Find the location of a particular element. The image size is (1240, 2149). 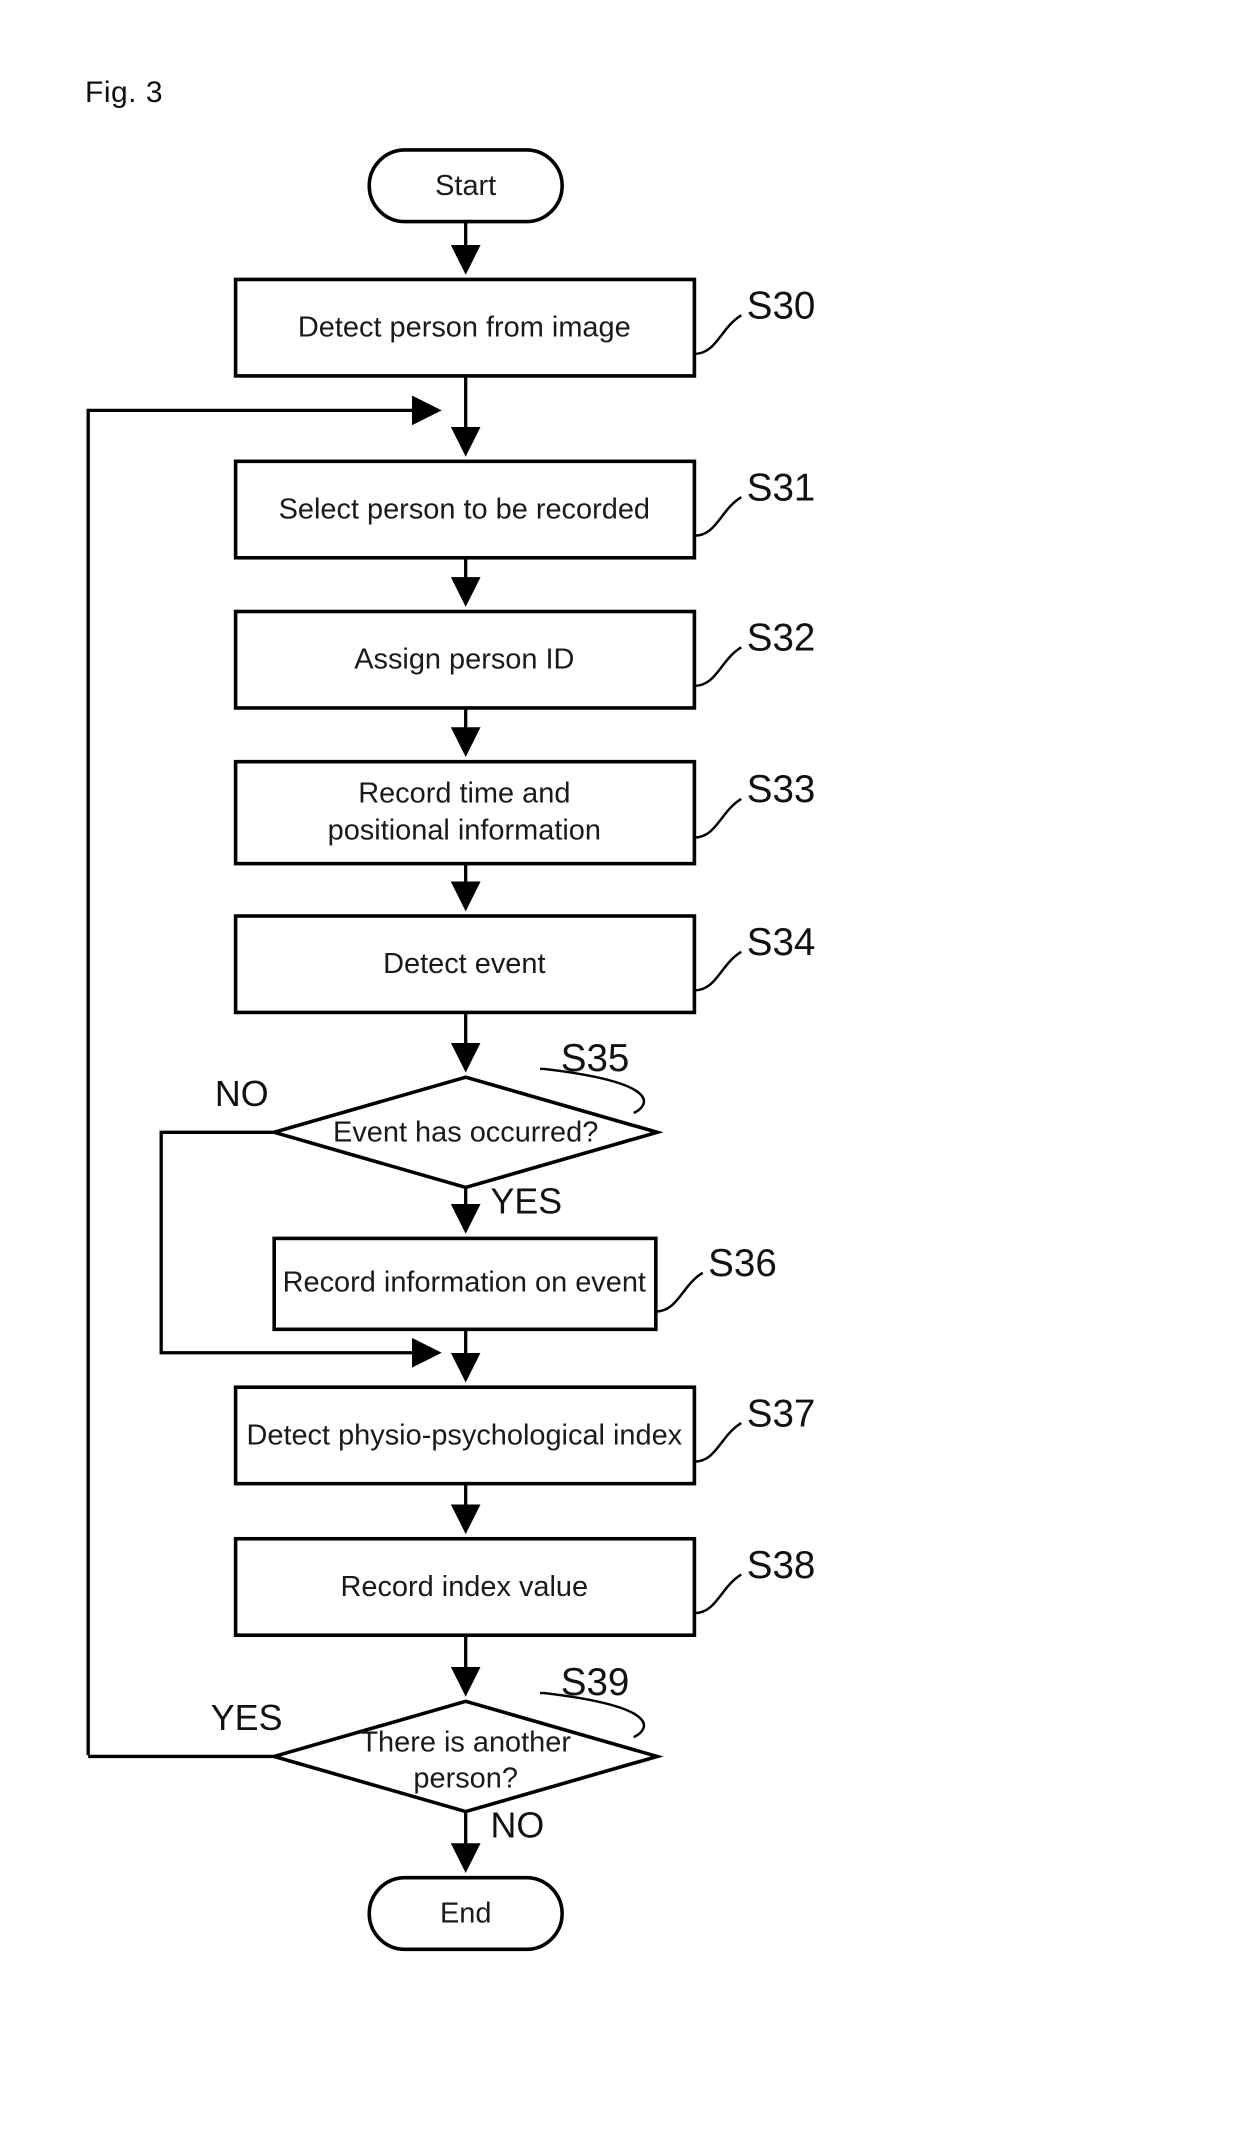

step-label-s31: S31 is located at coordinates (781, 487).